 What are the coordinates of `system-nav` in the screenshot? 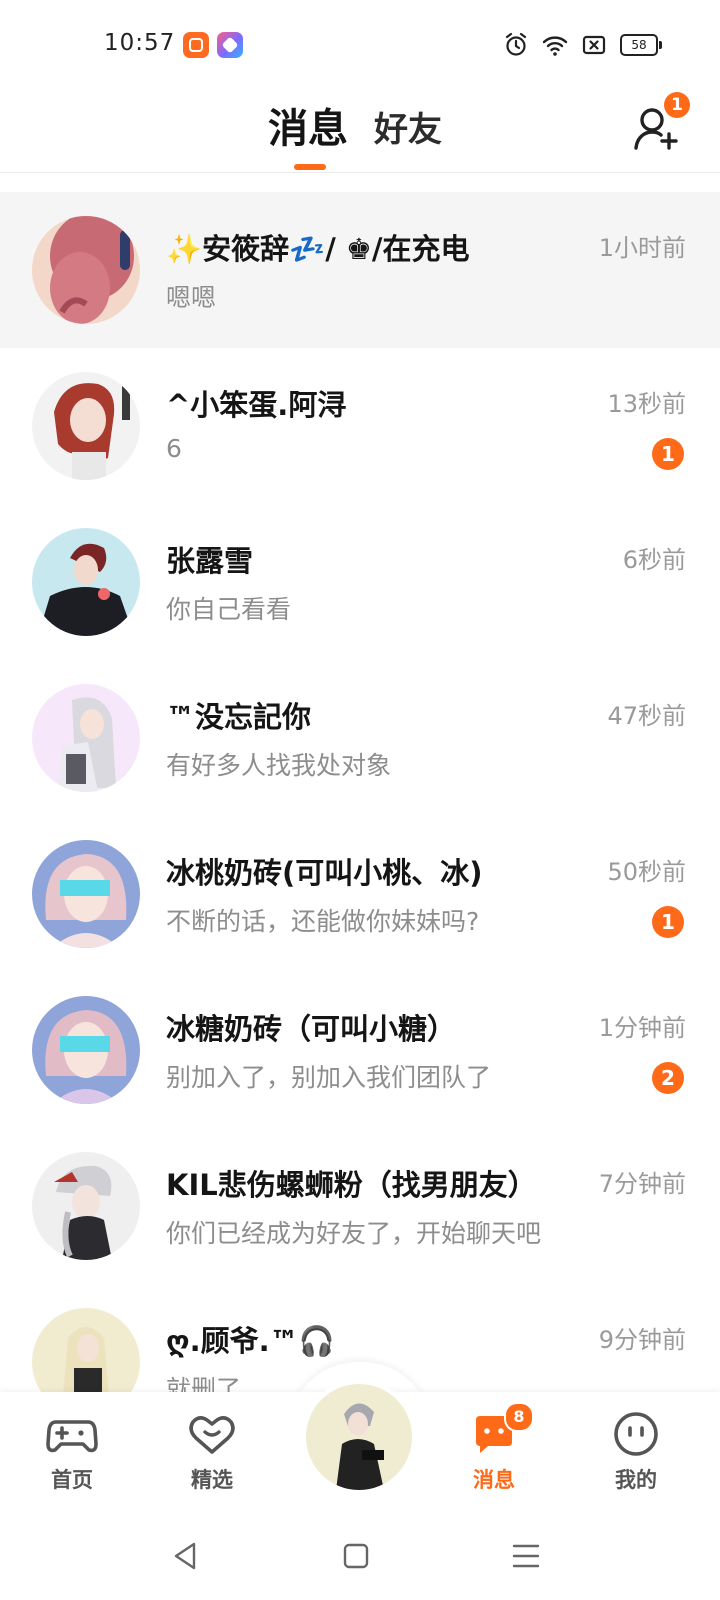 It's located at (360, 1555).